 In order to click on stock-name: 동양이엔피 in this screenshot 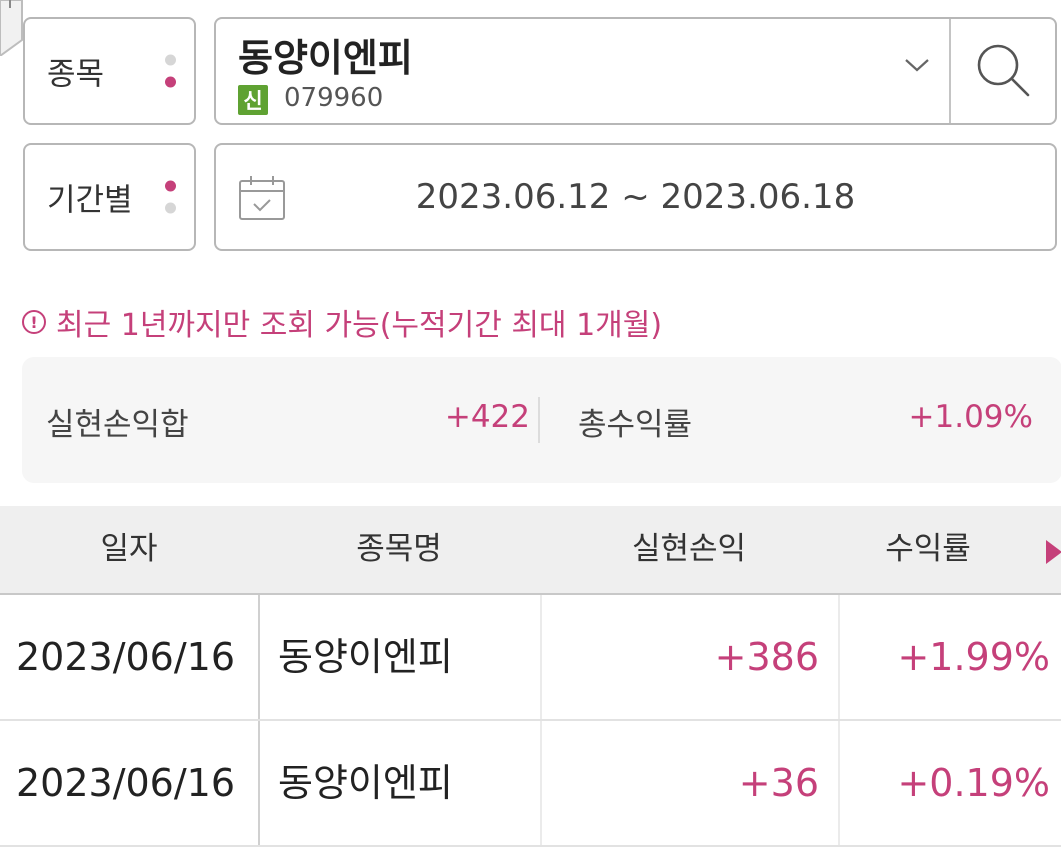, I will do `click(325, 58)`.